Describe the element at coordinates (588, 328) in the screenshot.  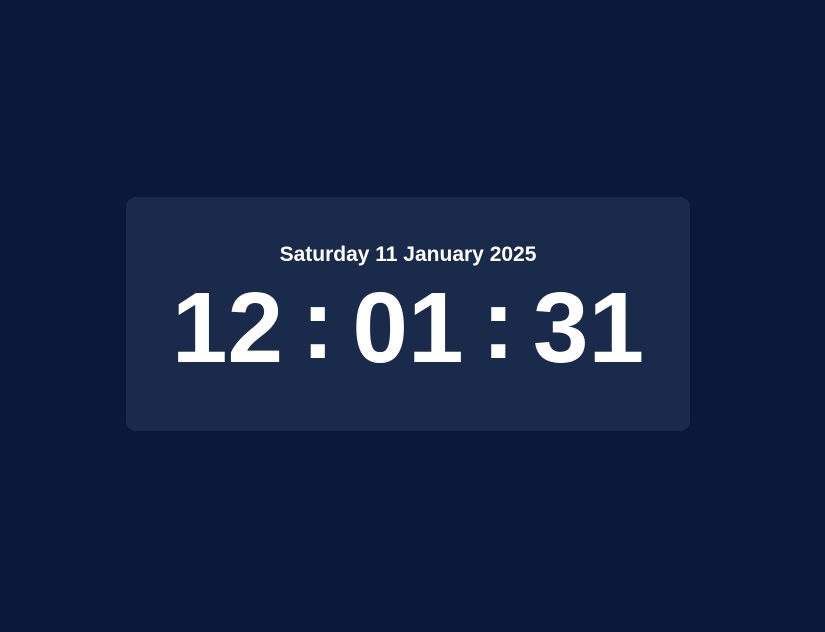
I see `seconds-value: 31` at that location.